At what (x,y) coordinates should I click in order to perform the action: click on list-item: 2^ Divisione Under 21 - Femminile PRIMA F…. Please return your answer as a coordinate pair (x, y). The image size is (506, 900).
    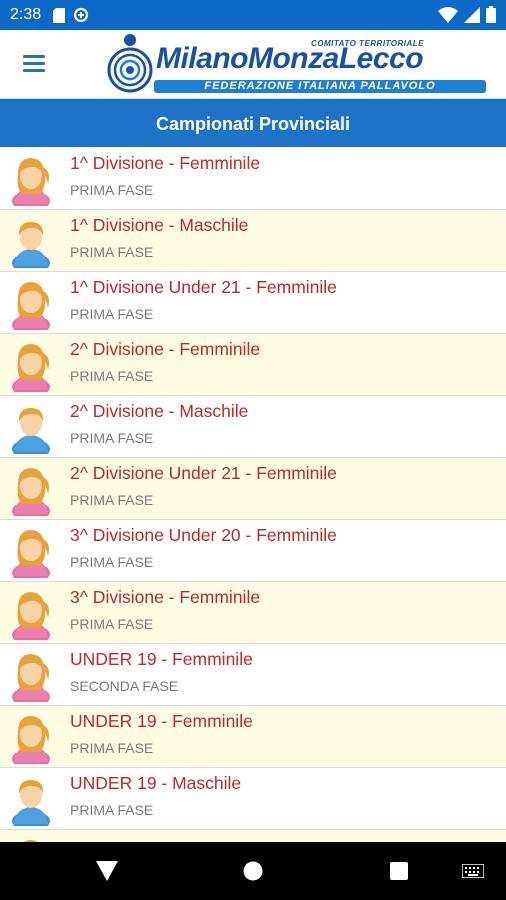
    Looking at the image, I should click on (253, 489).